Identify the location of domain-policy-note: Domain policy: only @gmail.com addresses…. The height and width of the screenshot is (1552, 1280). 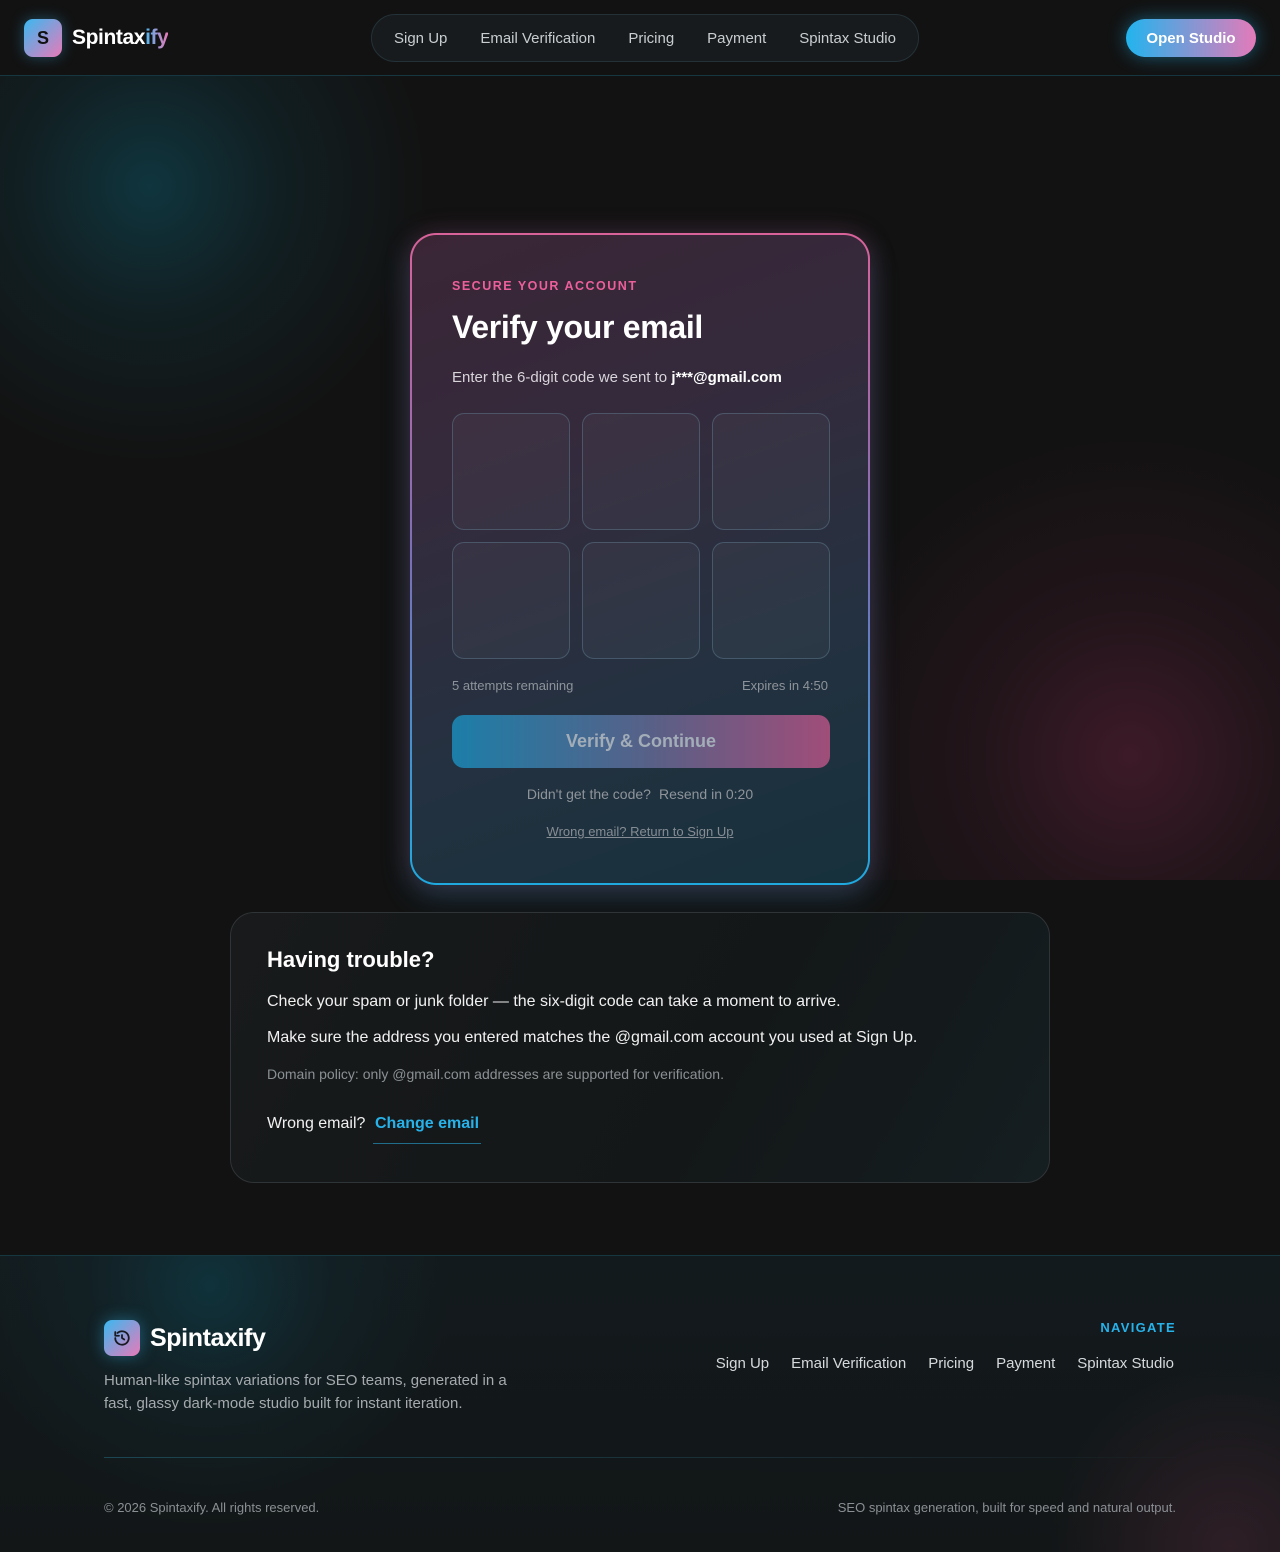
(495, 1074).